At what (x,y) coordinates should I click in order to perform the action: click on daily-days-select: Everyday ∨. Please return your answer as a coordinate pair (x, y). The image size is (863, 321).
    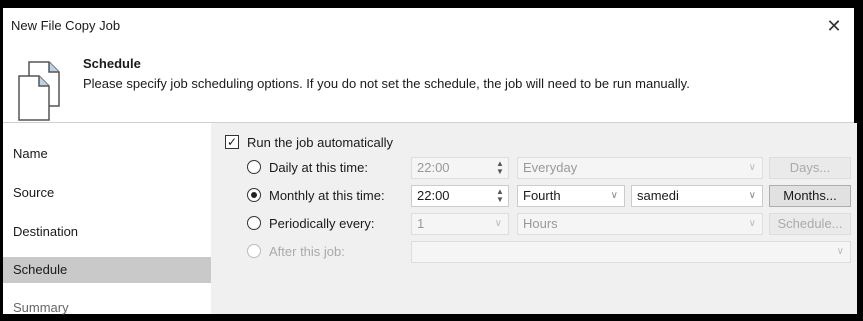
    Looking at the image, I should click on (640, 168).